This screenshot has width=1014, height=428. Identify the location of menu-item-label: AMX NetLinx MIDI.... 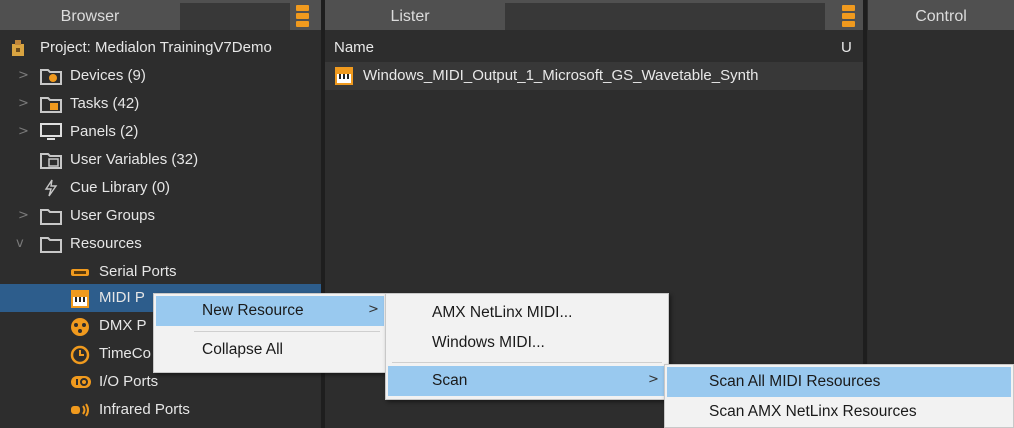
(502, 312).